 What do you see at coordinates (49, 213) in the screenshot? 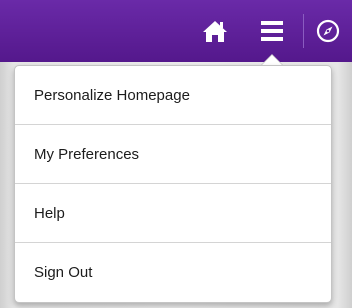
I see `menu-item-label: Help` at bounding box center [49, 213].